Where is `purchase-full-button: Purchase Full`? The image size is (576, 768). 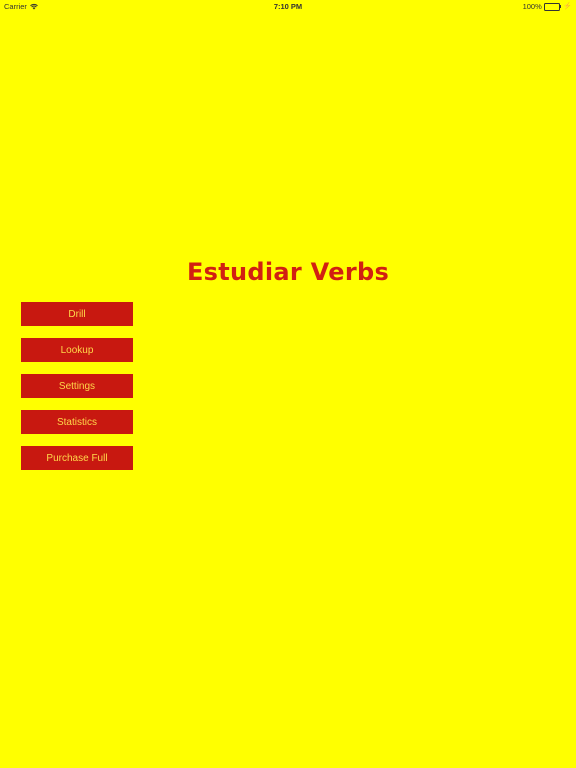
purchase-full-button: Purchase Full is located at coordinates (77, 458).